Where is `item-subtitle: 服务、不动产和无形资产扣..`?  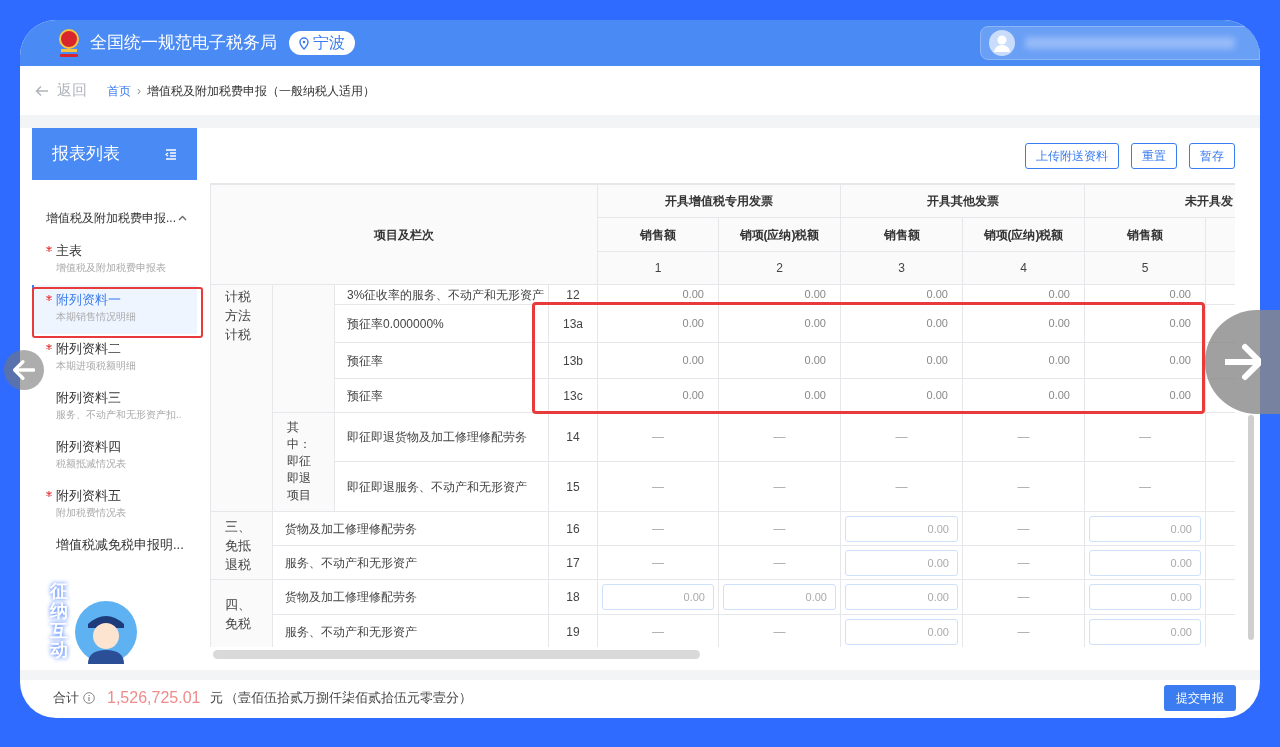 item-subtitle: 服务、不动产和无形资产扣.. is located at coordinates (119, 415).